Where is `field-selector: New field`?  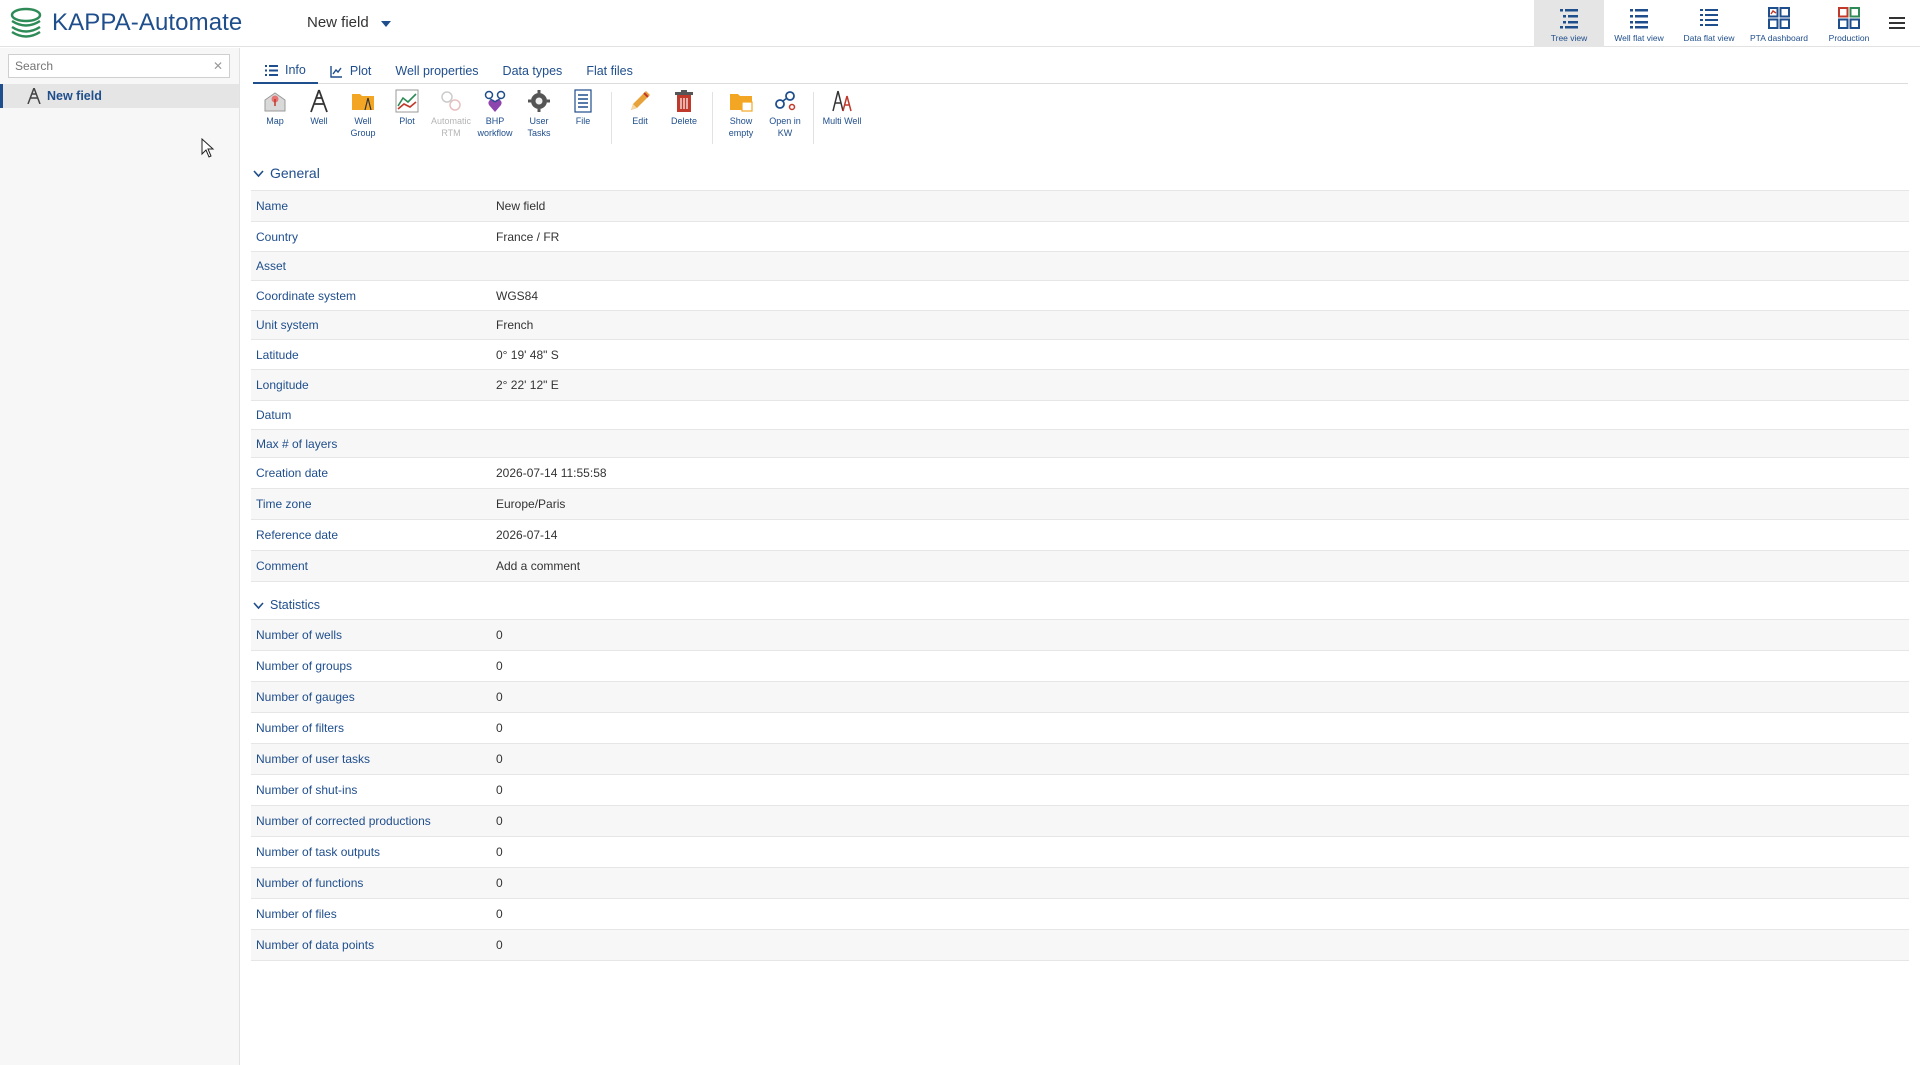 field-selector: New field is located at coordinates (349, 22).